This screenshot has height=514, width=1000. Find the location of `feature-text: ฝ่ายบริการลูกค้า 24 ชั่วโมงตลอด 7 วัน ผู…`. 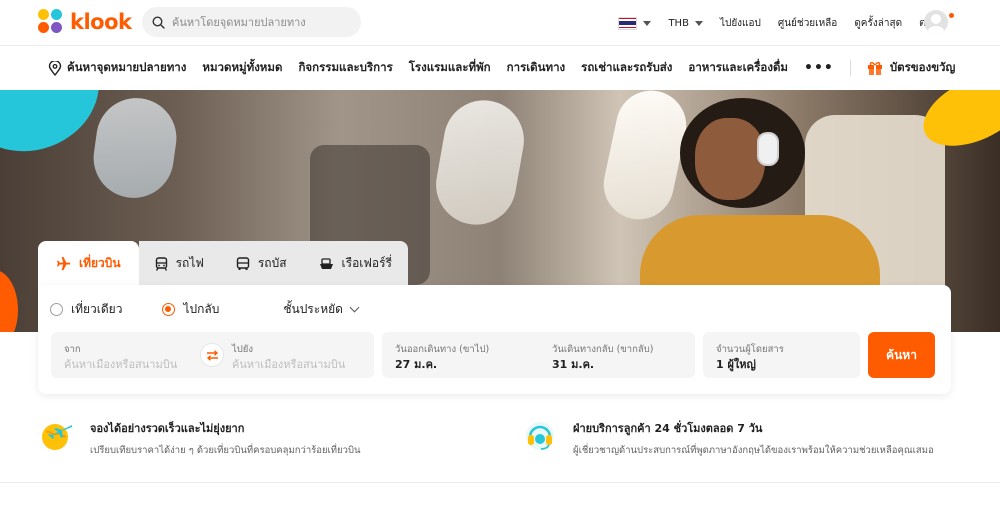

feature-text: ฝ่ายบริการลูกค้า 24 ชั่วโมงตลอด 7 วัน ผู… is located at coordinates (753, 438).